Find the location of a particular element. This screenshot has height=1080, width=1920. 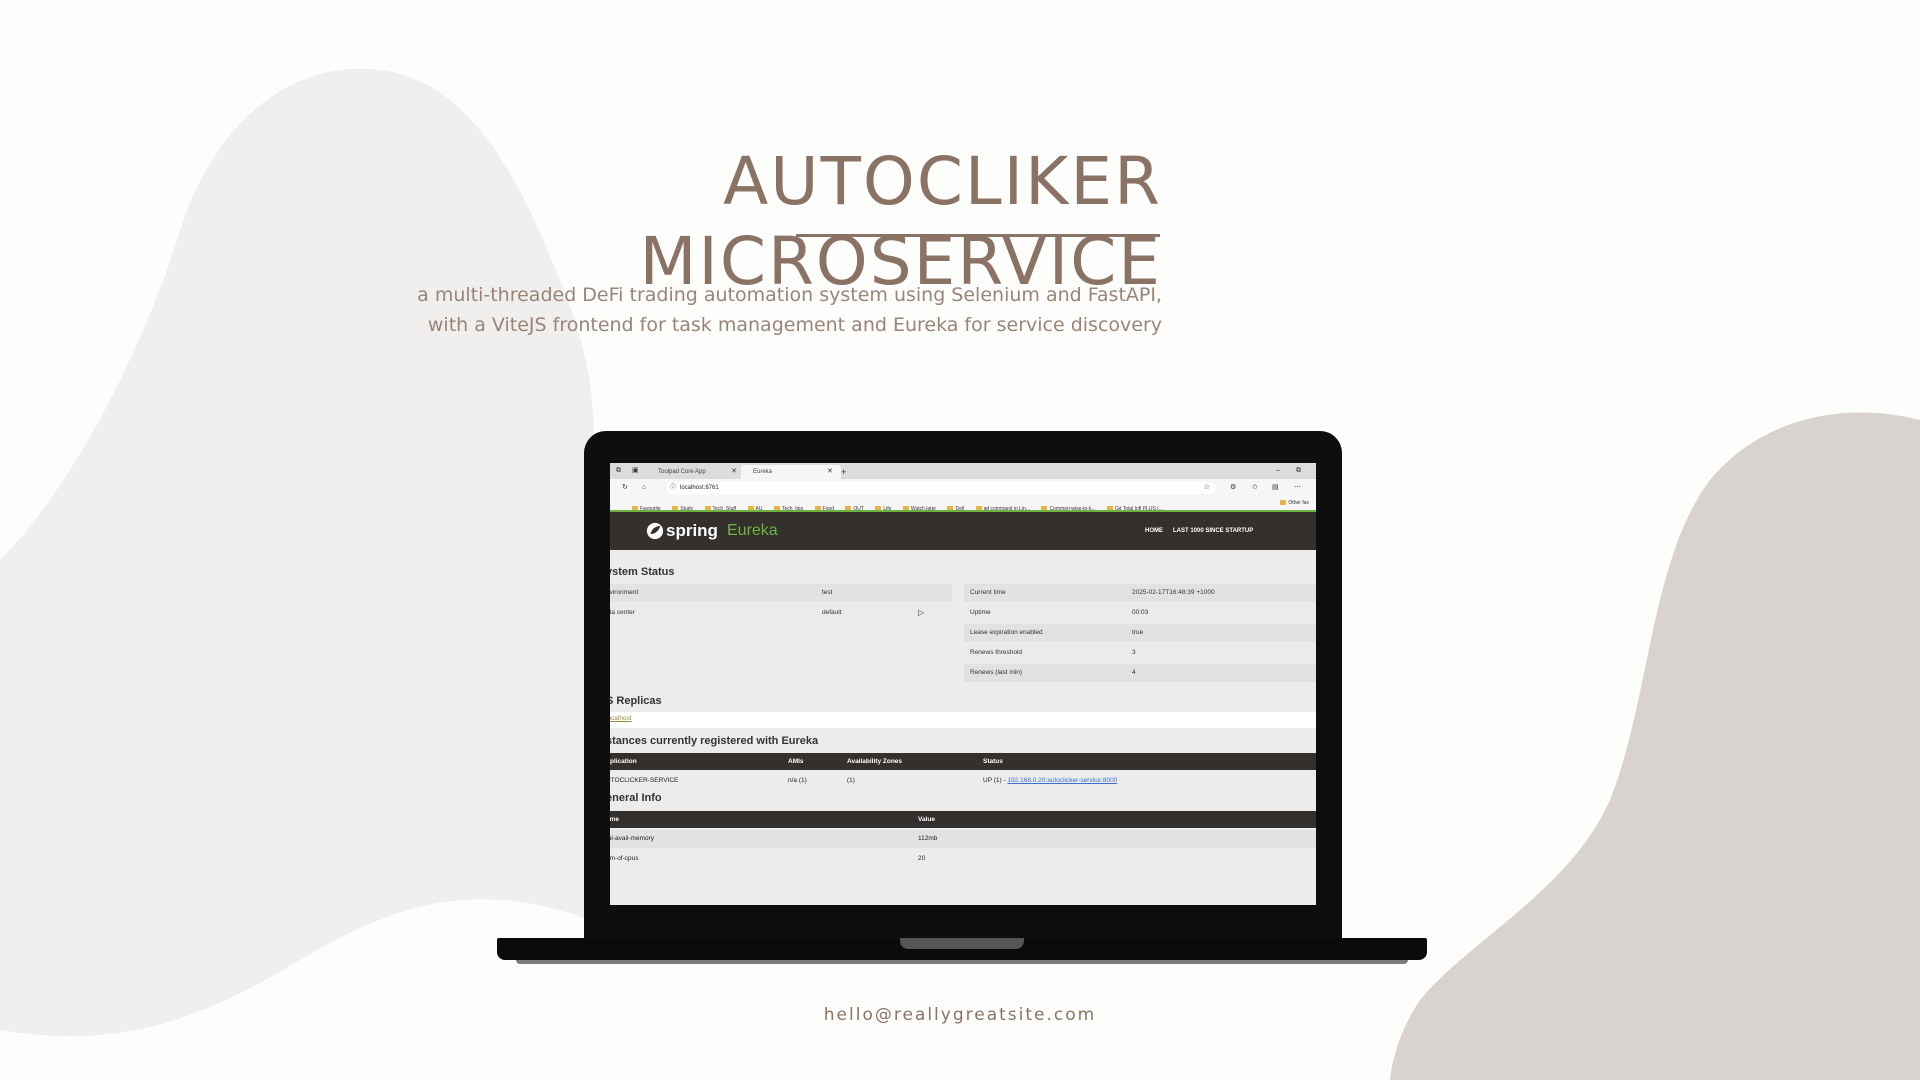

workspaces-icon: ⧉ is located at coordinates (618, 471).